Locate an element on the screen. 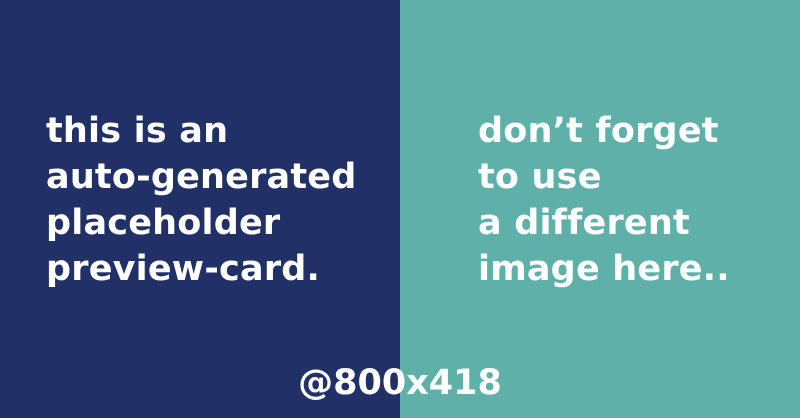 This screenshot has width=800, height=418. left-message-line: auto-generated is located at coordinates (201, 177).